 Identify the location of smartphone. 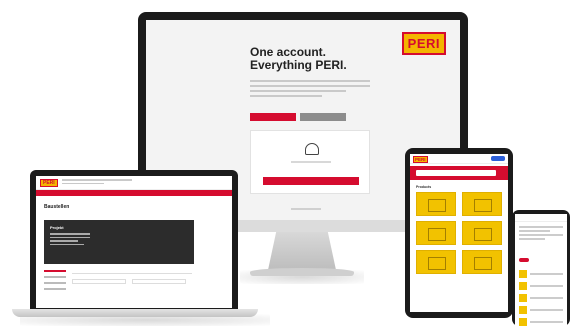
(541, 268).